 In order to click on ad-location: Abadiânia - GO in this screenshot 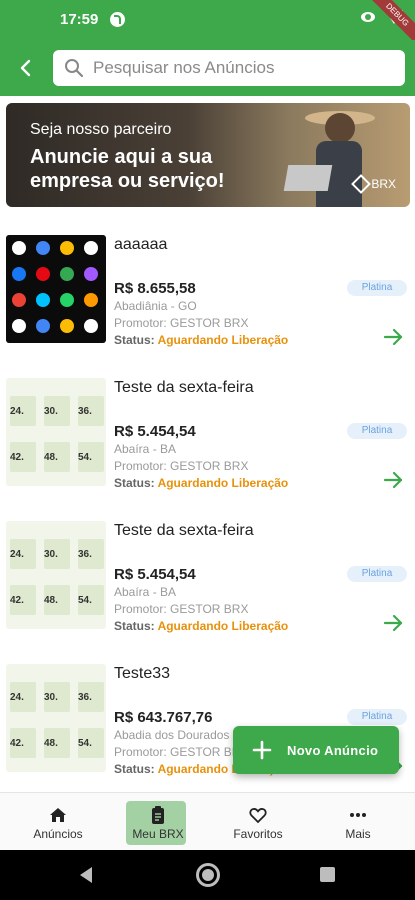, I will do `click(155, 306)`.